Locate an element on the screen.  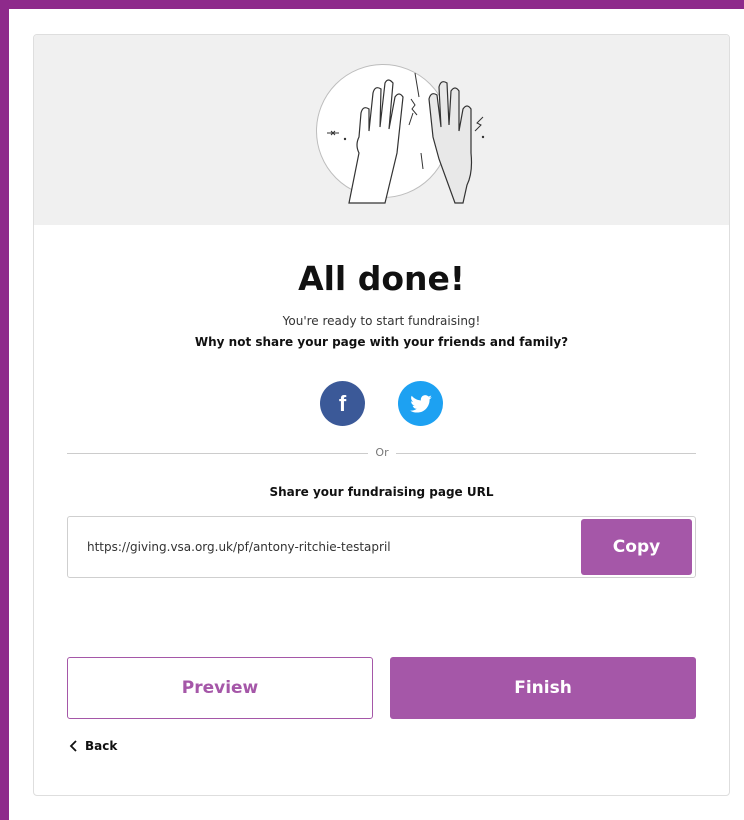
back-link: Back is located at coordinates (93, 746).